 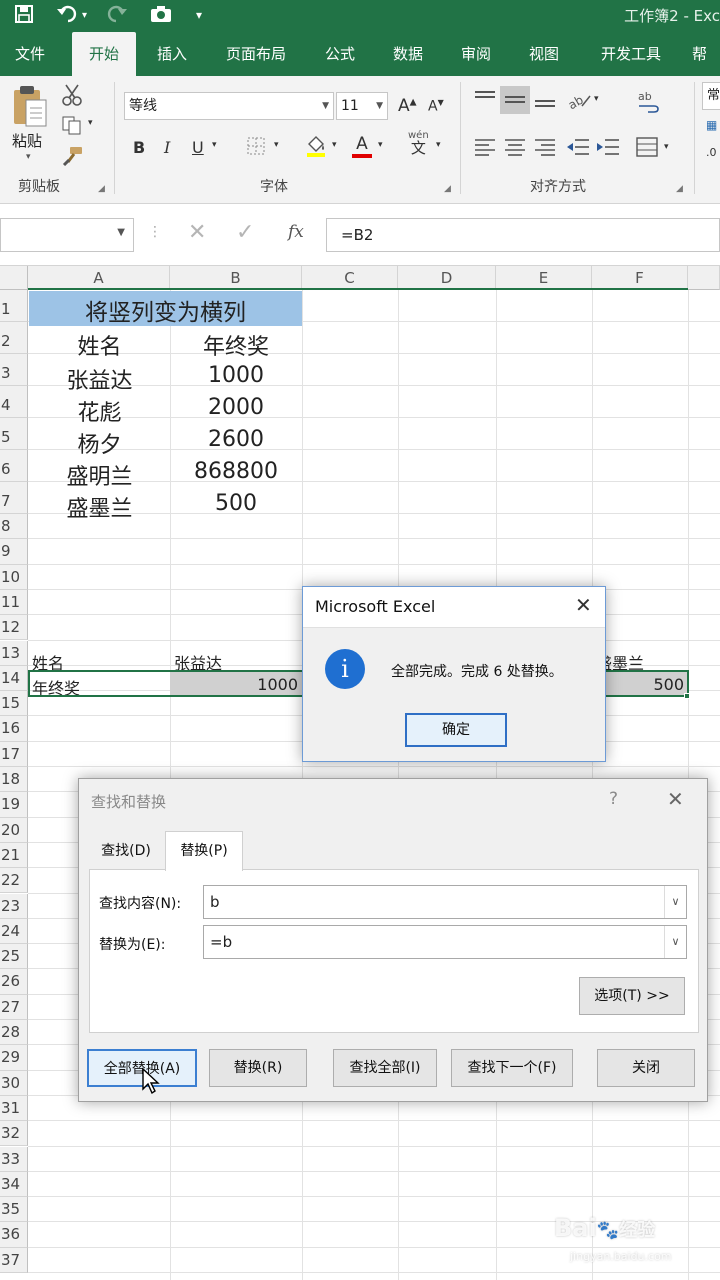 I want to click on row-header: 10, so click(x=14, y=577).